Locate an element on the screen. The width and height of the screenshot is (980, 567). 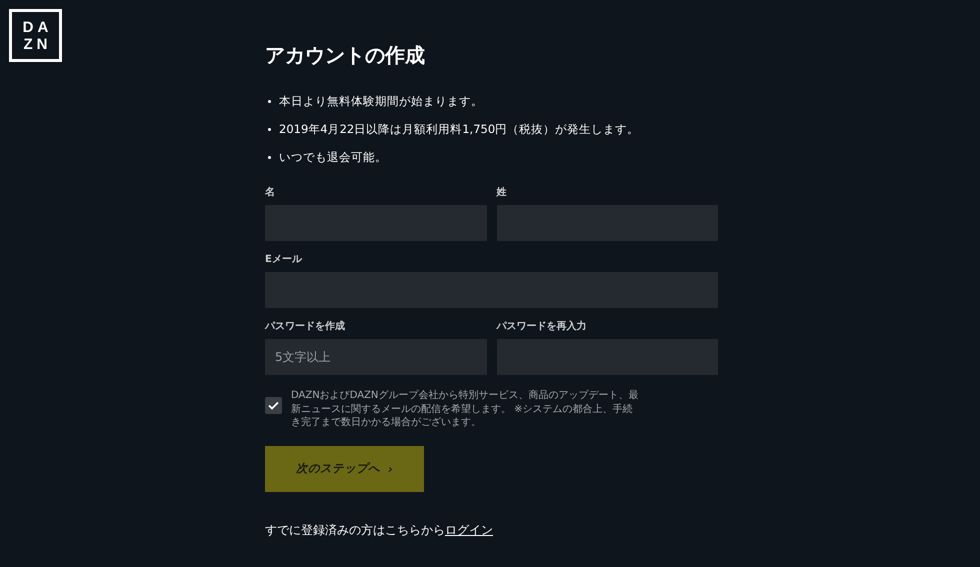
field-label: パスワードを作成 is located at coordinates (305, 326).